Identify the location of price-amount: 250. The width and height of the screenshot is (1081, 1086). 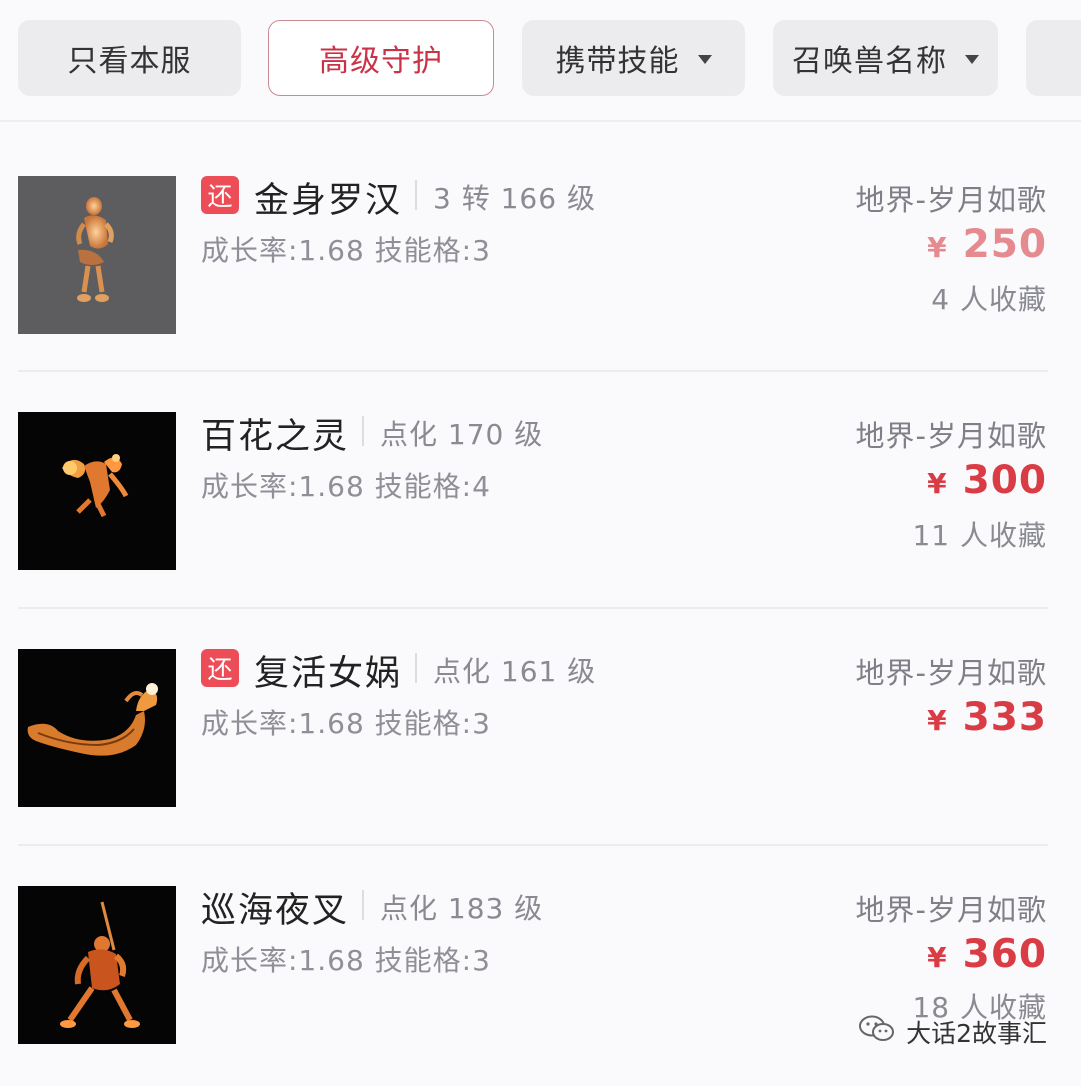
(1004, 244).